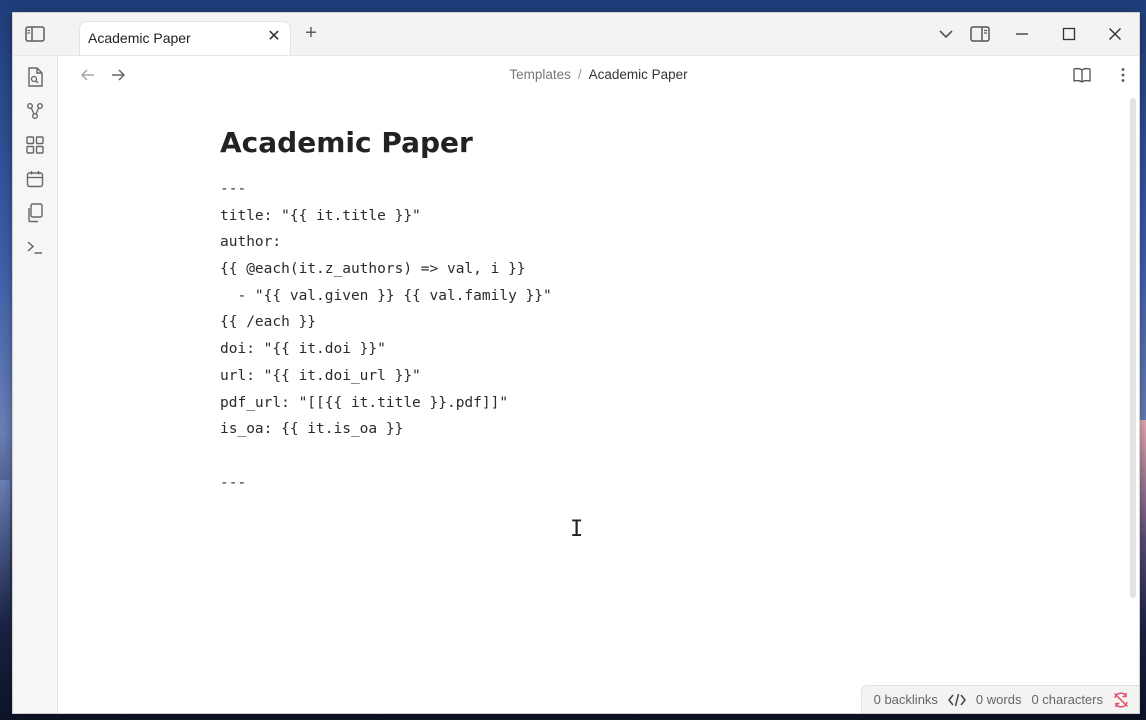 The height and width of the screenshot is (720, 1146). Describe the element at coordinates (1022, 34) in the screenshot. I see `minimize-icon` at that location.